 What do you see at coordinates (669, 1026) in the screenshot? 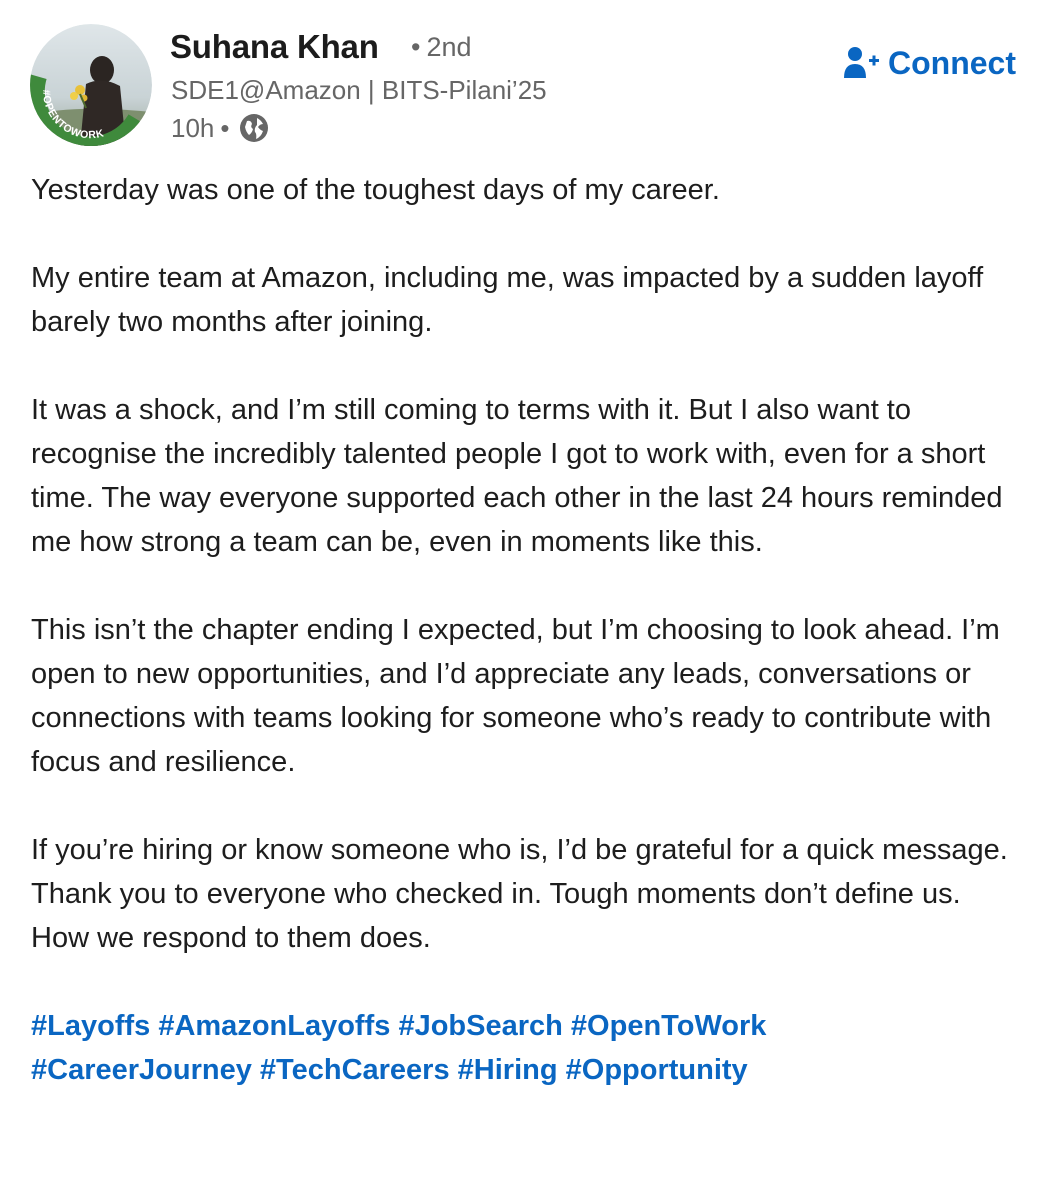
I see `hashtag-link: #OpenToWork` at bounding box center [669, 1026].